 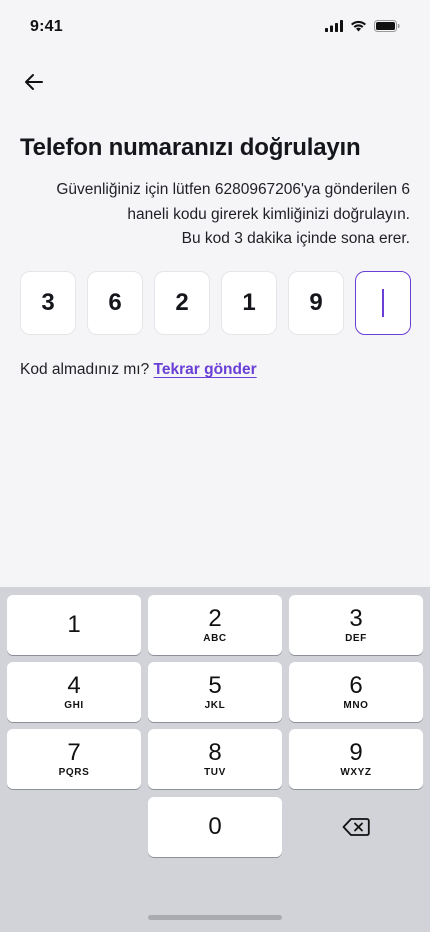 I want to click on text-caret, so click(x=383, y=303).